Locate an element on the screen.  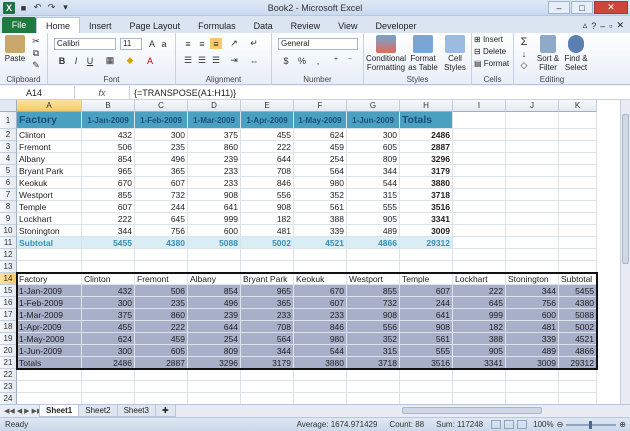
table1-cell: 339 is located at coordinates (320, 231).